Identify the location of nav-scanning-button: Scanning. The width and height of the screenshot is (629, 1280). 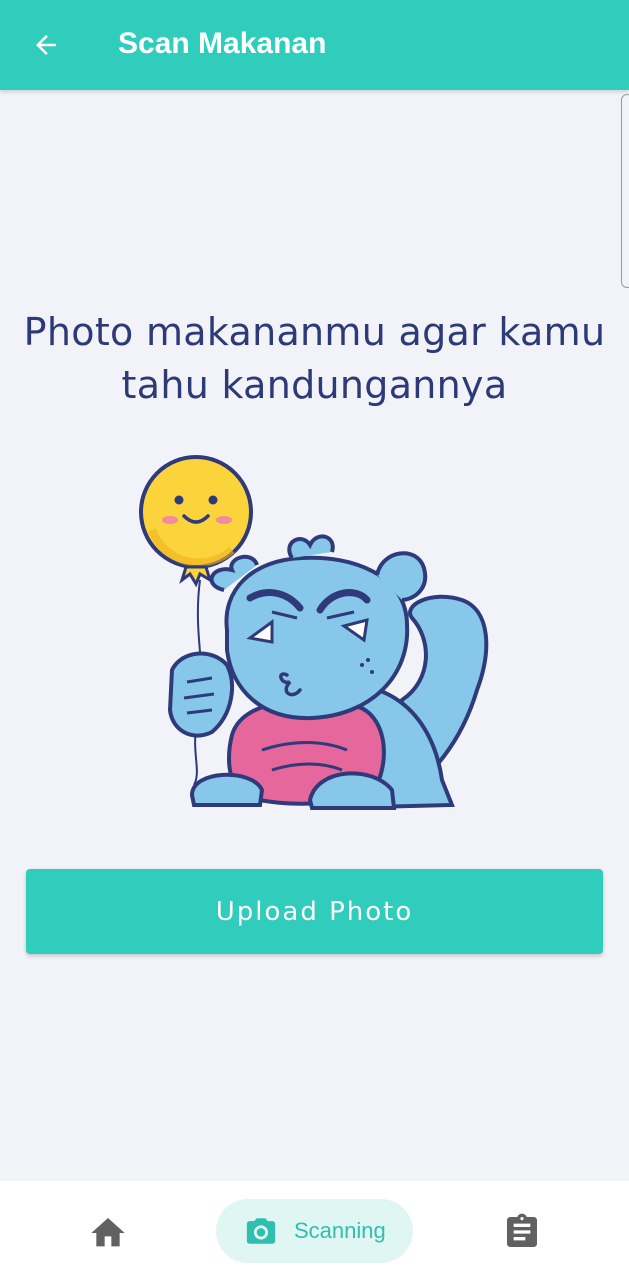
(314, 1231).